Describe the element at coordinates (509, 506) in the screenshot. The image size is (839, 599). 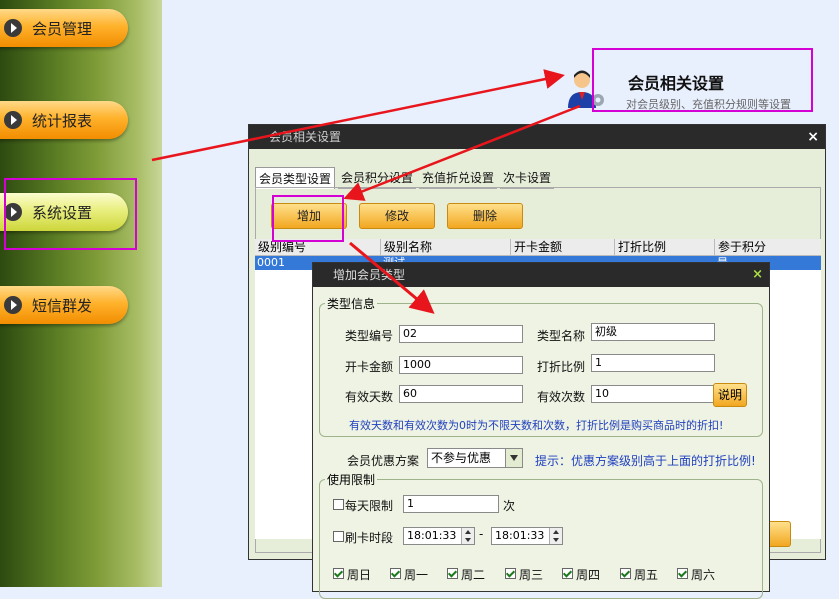
I see `daily-limit-unit: 次` at that location.